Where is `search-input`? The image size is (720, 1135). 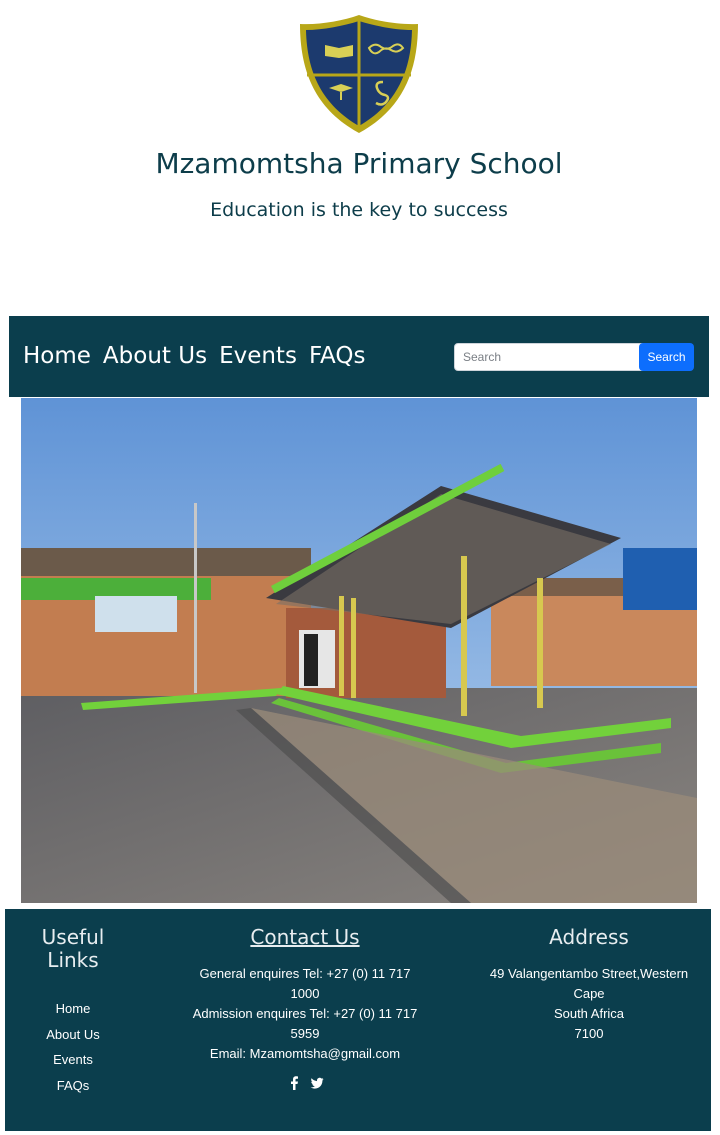
search-input is located at coordinates (552, 357).